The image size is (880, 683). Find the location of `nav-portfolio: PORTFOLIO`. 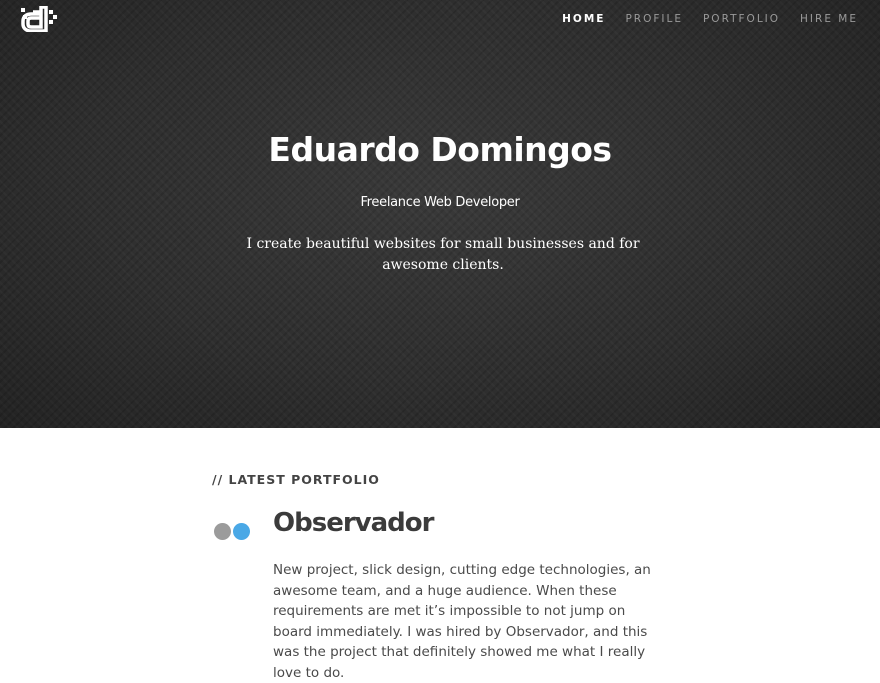

nav-portfolio: PORTFOLIO is located at coordinates (741, 19).